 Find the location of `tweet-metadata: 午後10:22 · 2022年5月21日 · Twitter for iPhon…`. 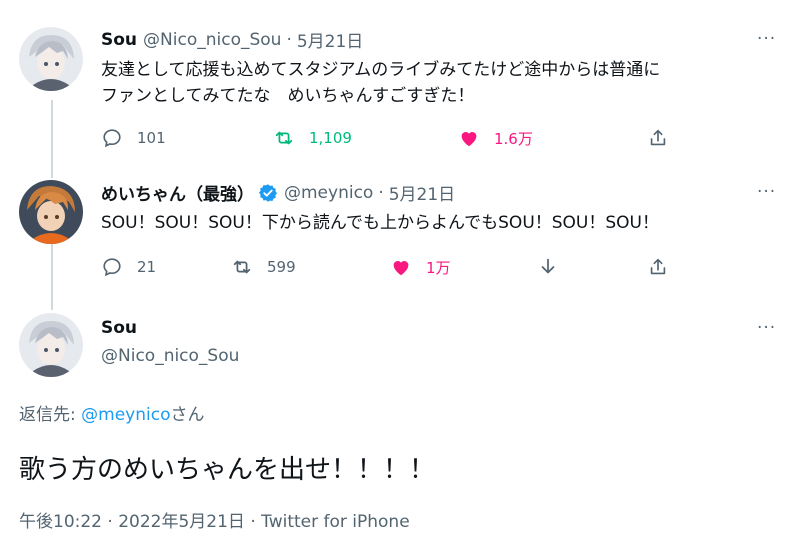

tweet-metadata: 午後10:22 · 2022年5月21日 · Twitter for iPhon… is located at coordinates (214, 519).